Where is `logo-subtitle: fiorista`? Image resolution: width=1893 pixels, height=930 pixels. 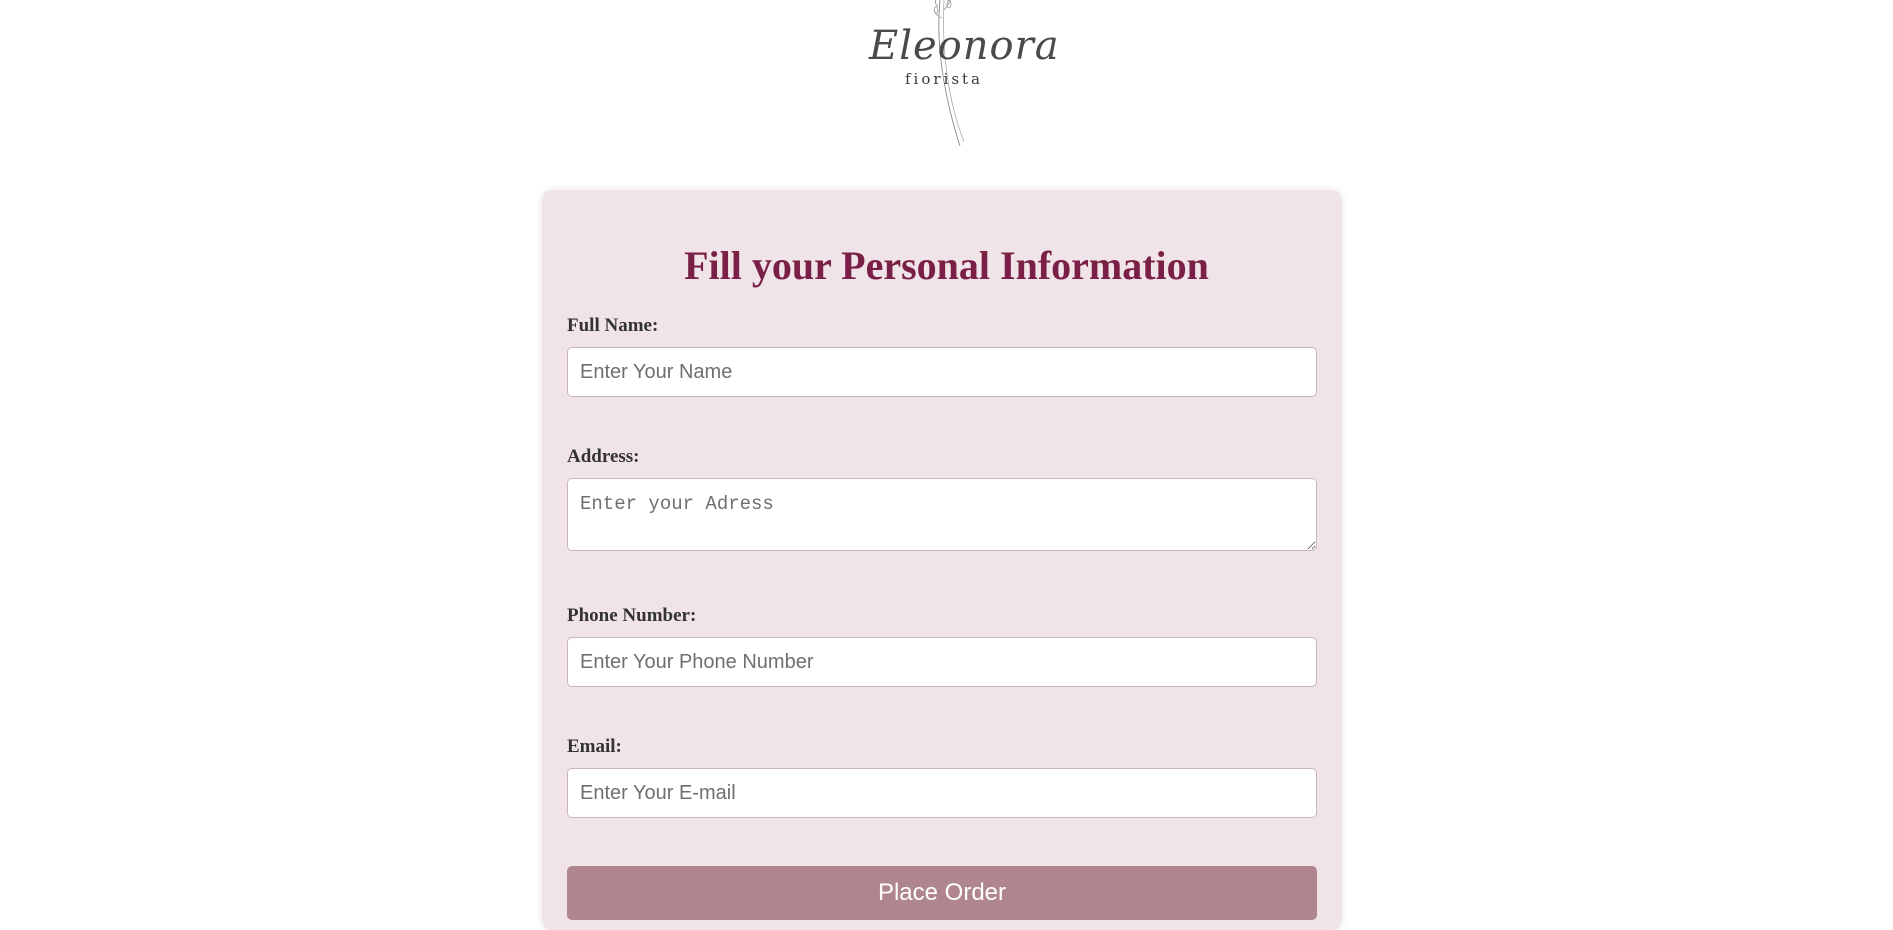 logo-subtitle: fiorista is located at coordinates (944, 79).